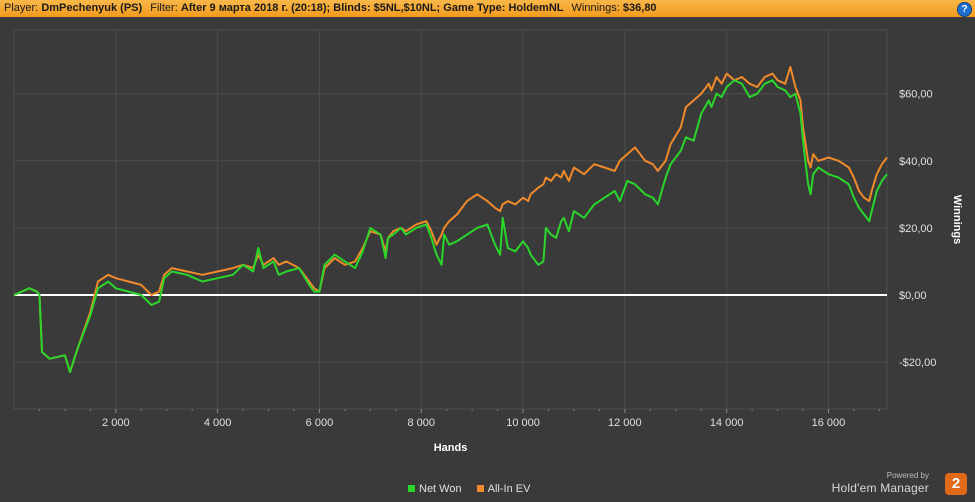  What do you see at coordinates (164, 8) in the screenshot?
I see `filter-label: Filter:` at bounding box center [164, 8].